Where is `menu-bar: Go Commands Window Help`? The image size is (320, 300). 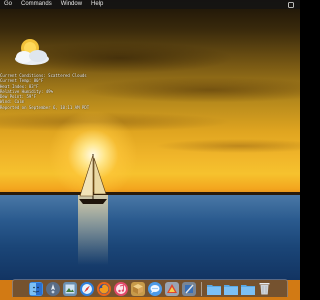
menu-bar: Go Commands Window Help is located at coordinates (150, 4).